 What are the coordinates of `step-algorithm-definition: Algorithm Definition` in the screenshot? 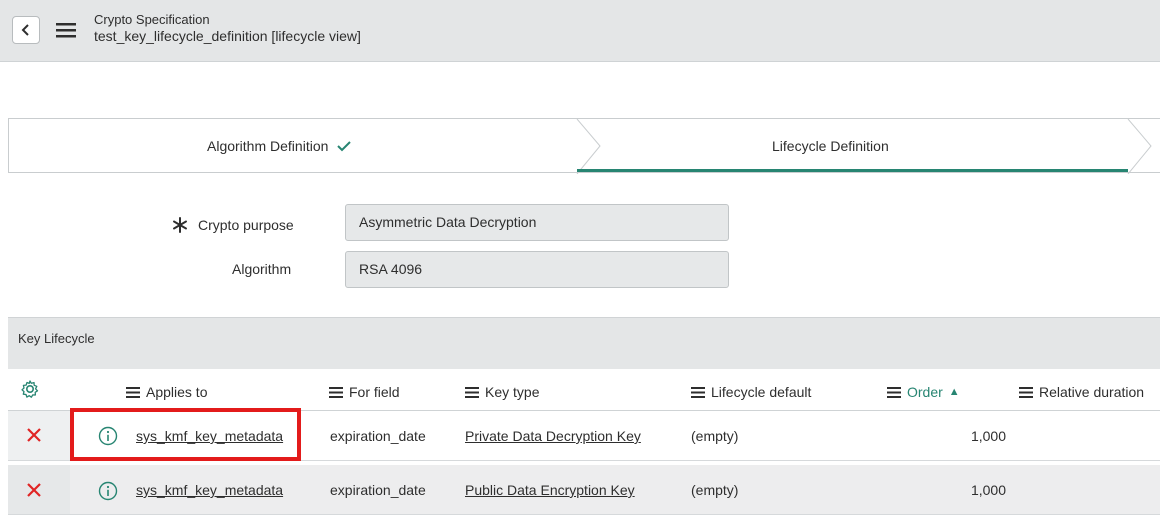 It's located at (279, 146).